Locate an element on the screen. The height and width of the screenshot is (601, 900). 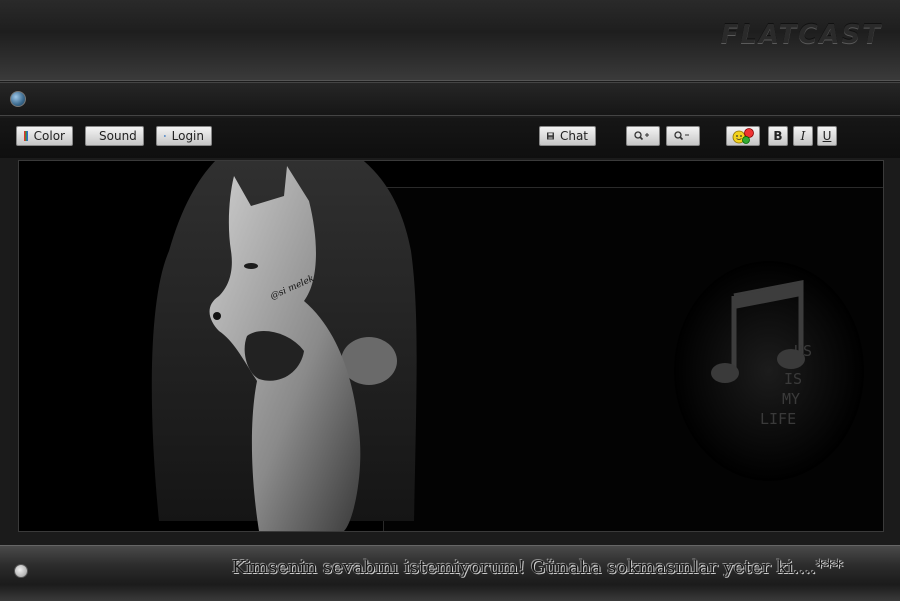
italic-button: I is located at coordinates (803, 136).